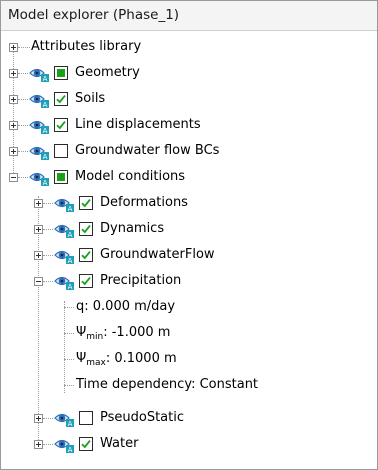  What do you see at coordinates (95, 337) in the screenshot?
I see `psi-subscript: min` at bounding box center [95, 337].